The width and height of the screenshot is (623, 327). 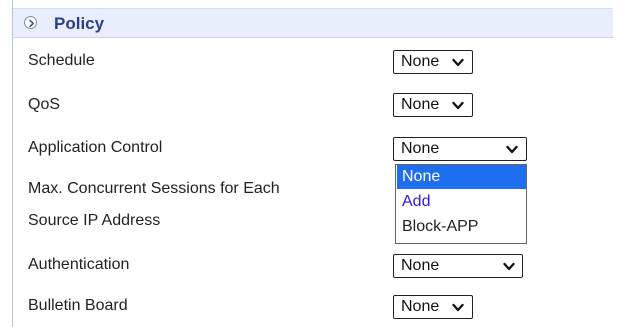 I want to click on application-control-dropdown-list: None Add Block-APP, so click(x=461, y=204).